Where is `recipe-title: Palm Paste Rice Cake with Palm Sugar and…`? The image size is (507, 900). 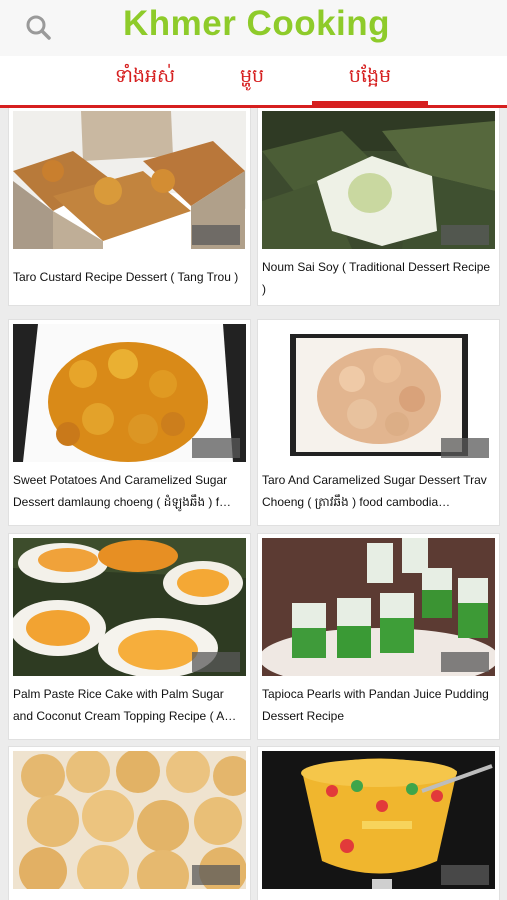
recipe-title: Palm Paste Rice Cake with Palm Sugar and… is located at coordinates (125, 705).